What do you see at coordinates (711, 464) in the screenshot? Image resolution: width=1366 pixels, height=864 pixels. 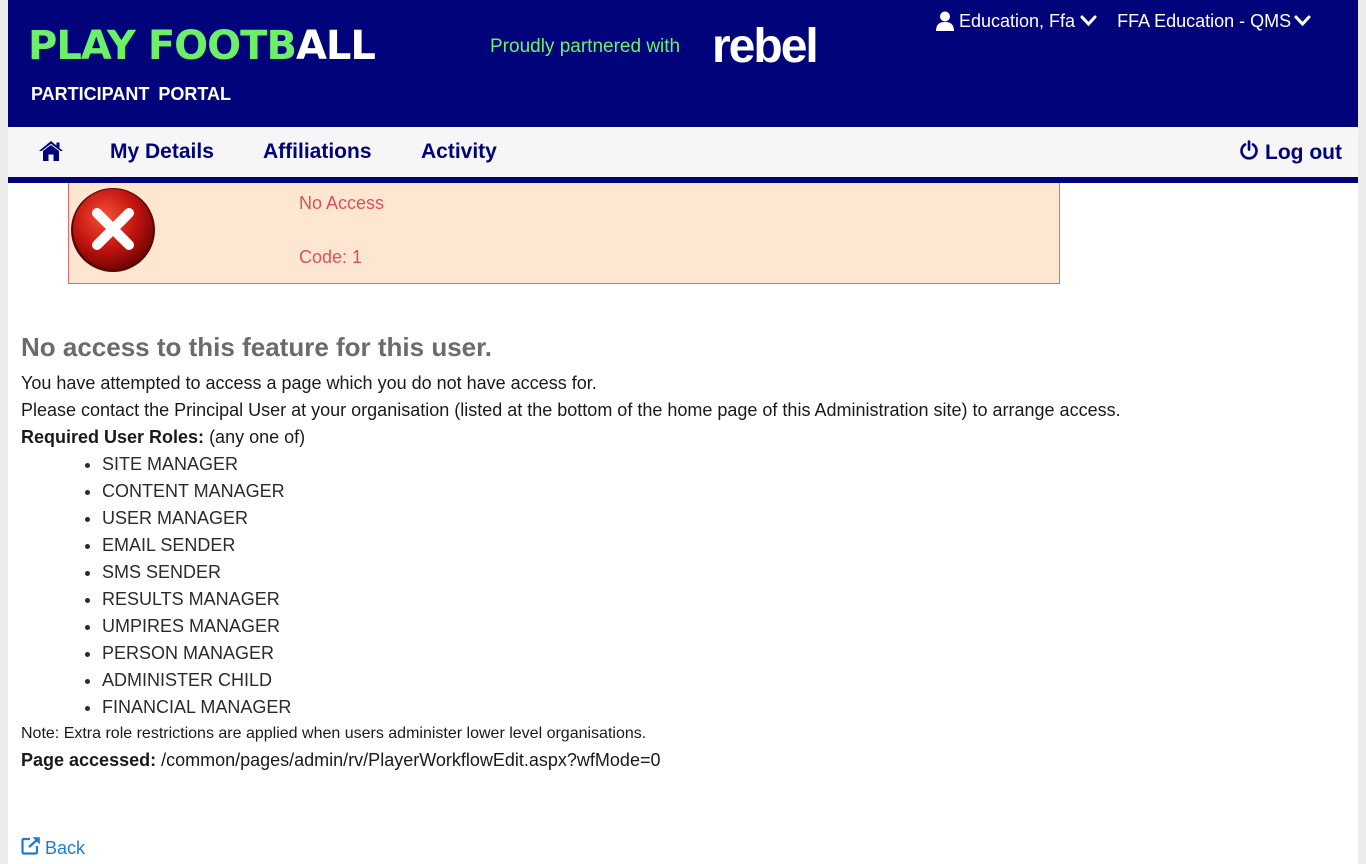 I see `list-item: SITE MANAGER` at bounding box center [711, 464].